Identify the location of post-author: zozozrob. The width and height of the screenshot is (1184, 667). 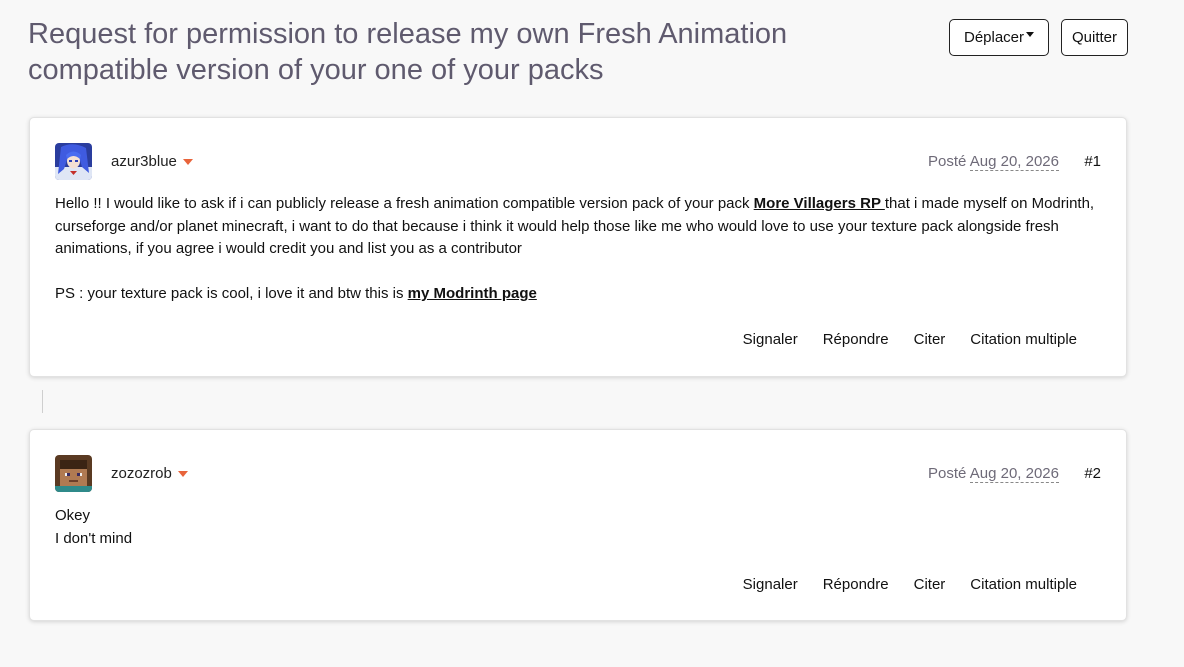
(149, 473).